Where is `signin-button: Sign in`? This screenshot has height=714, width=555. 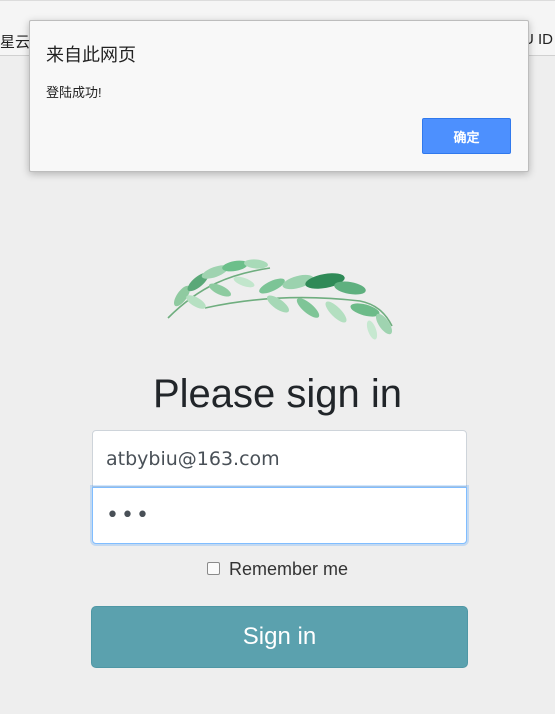 signin-button: Sign in is located at coordinates (279, 637).